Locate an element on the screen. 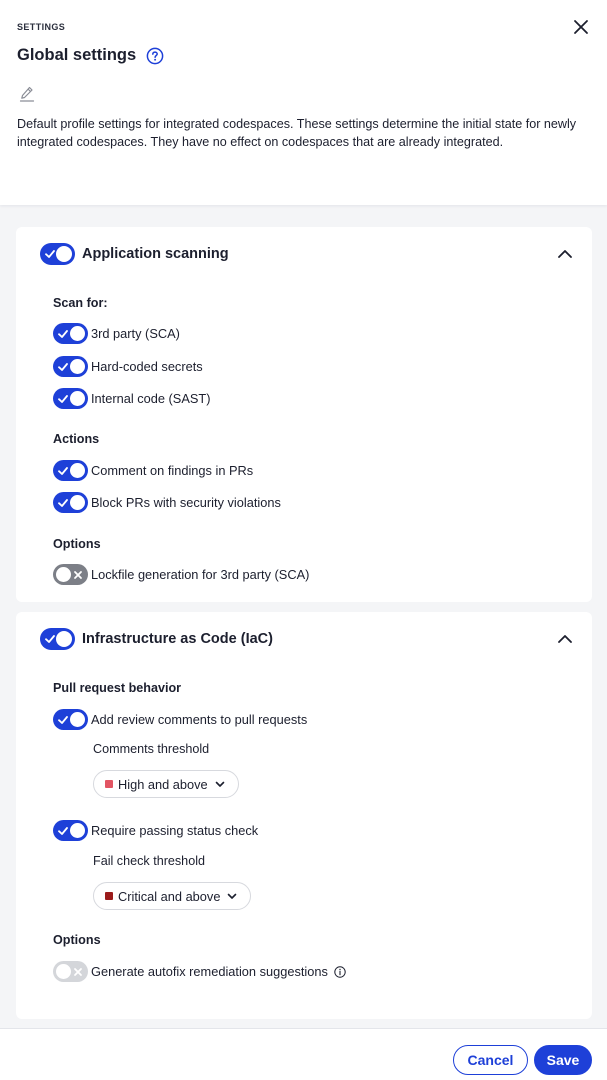 The height and width of the screenshot is (1080, 607). application-scanning-toggle is located at coordinates (57, 254).